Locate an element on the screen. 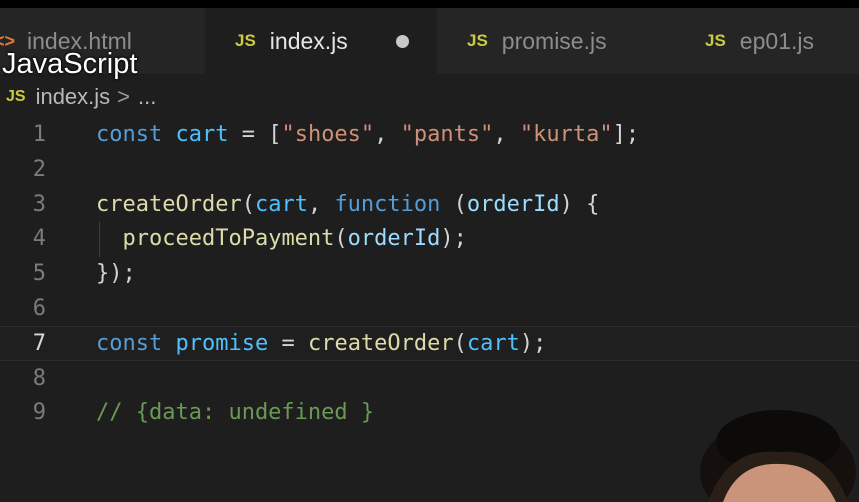  code-line: 4 proceedToPayment(orderId); is located at coordinates (429, 238).